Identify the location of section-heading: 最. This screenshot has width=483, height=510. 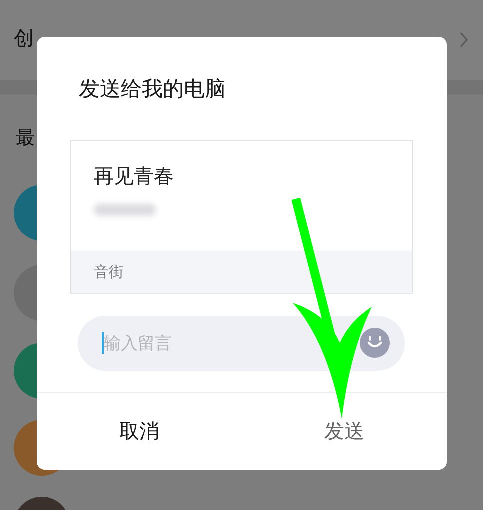
(25, 138).